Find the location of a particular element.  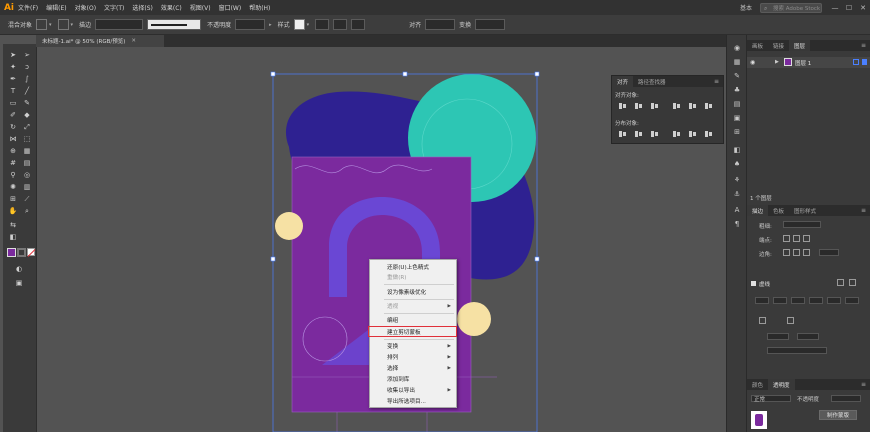

align-right-icon is located at coordinates (654, 106).